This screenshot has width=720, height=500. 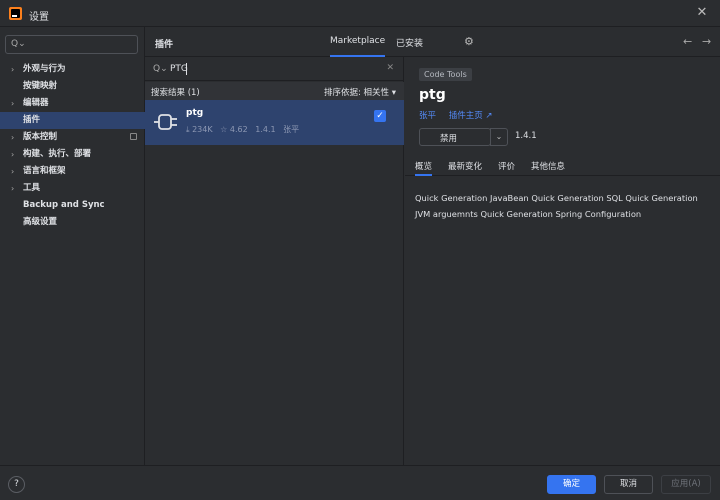 I want to click on intellij-app-icon, so click(x=15, y=13).